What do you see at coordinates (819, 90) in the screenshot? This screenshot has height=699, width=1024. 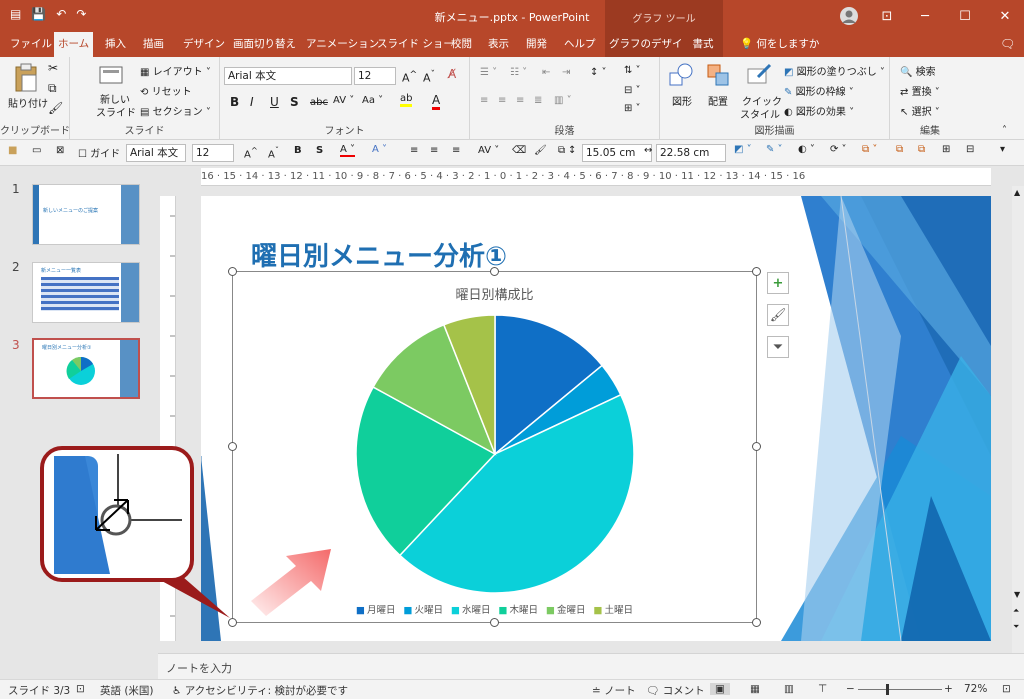 I see `shape-outline-button: ✎ 図形の枠線 ˅` at bounding box center [819, 90].